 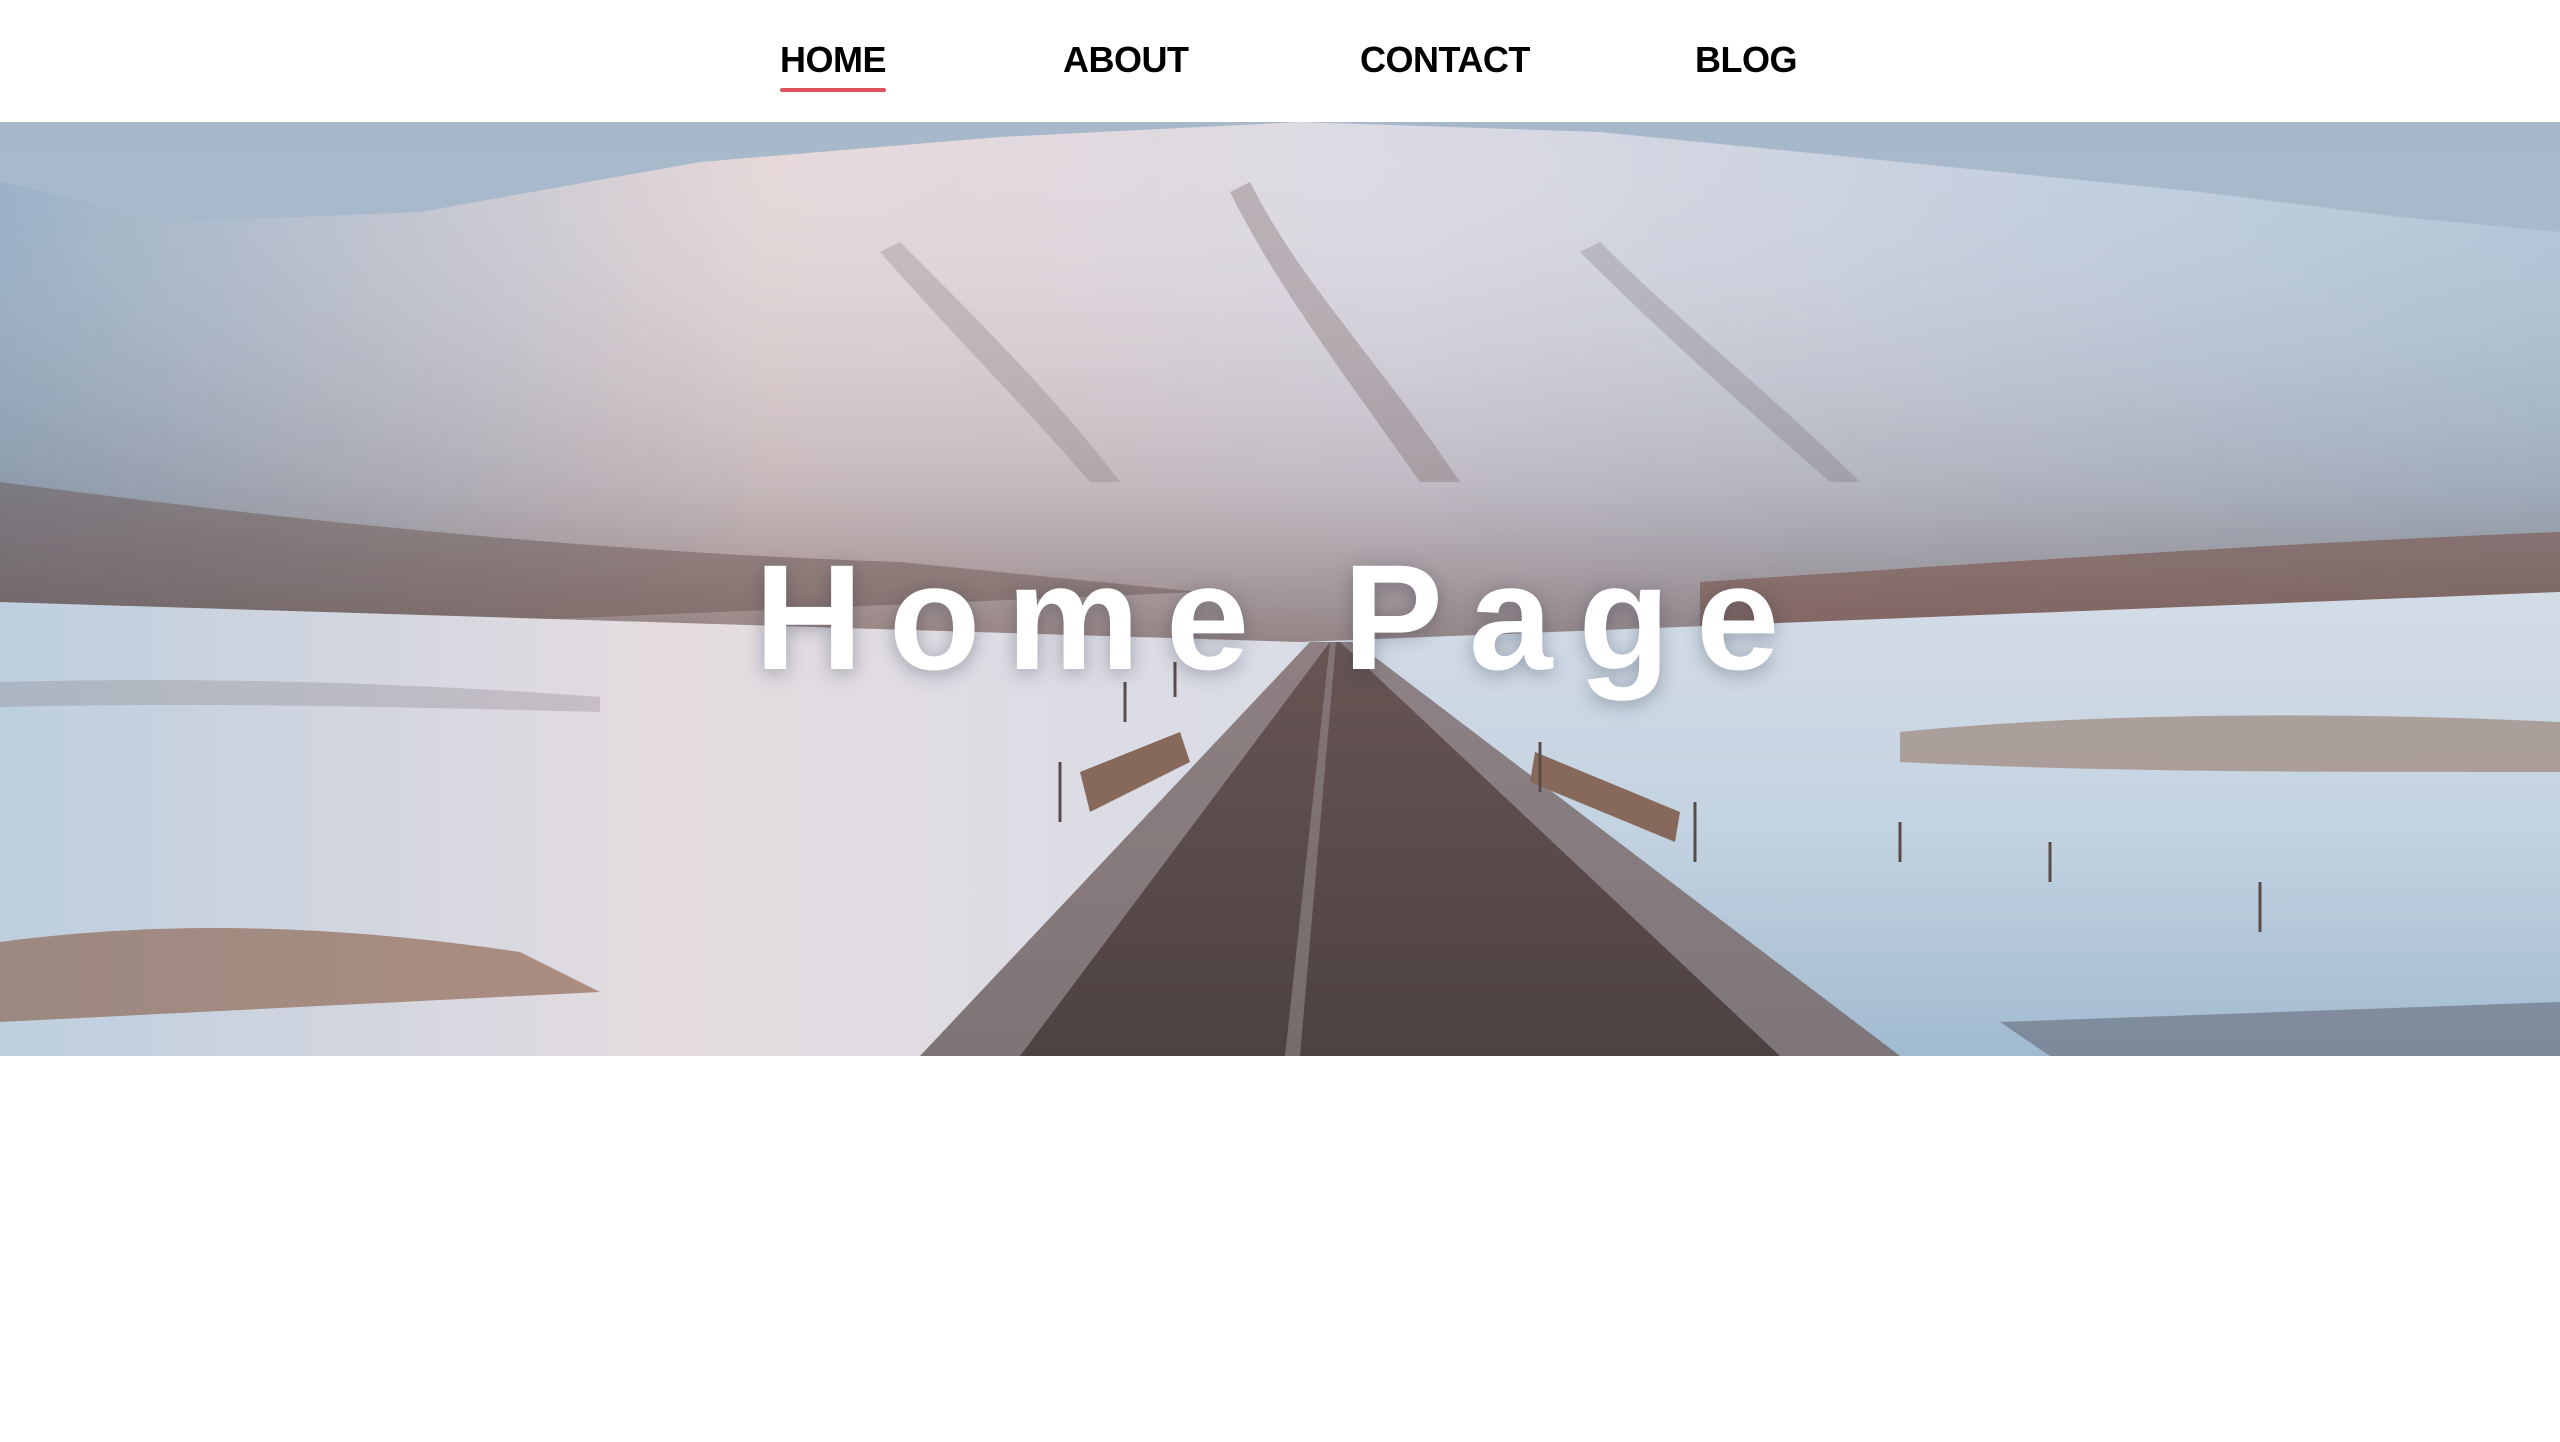 What do you see at coordinates (833, 64) in the screenshot?
I see `nav-link-home: HOME` at bounding box center [833, 64].